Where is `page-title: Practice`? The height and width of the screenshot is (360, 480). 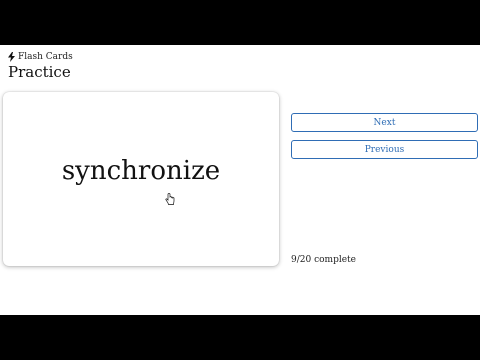 page-title: Practice is located at coordinates (39, 72).